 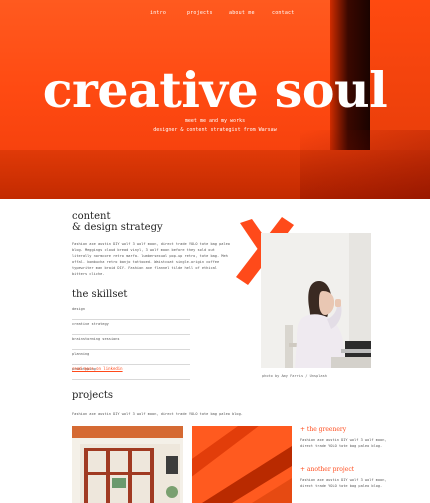 I want to click on nav-link-projects: projects, so click(x=200, y=13).